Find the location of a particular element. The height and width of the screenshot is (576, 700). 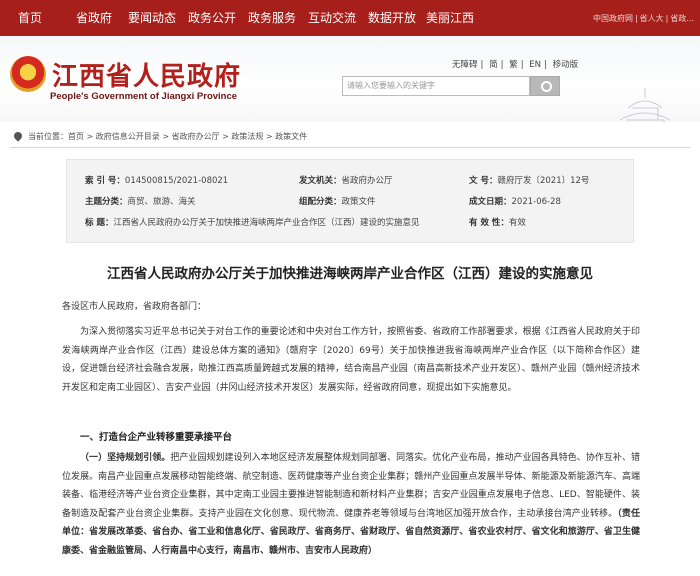

meta-index: 索 引 号：014500815/2021-08021 is located at coordinates (156, 180).